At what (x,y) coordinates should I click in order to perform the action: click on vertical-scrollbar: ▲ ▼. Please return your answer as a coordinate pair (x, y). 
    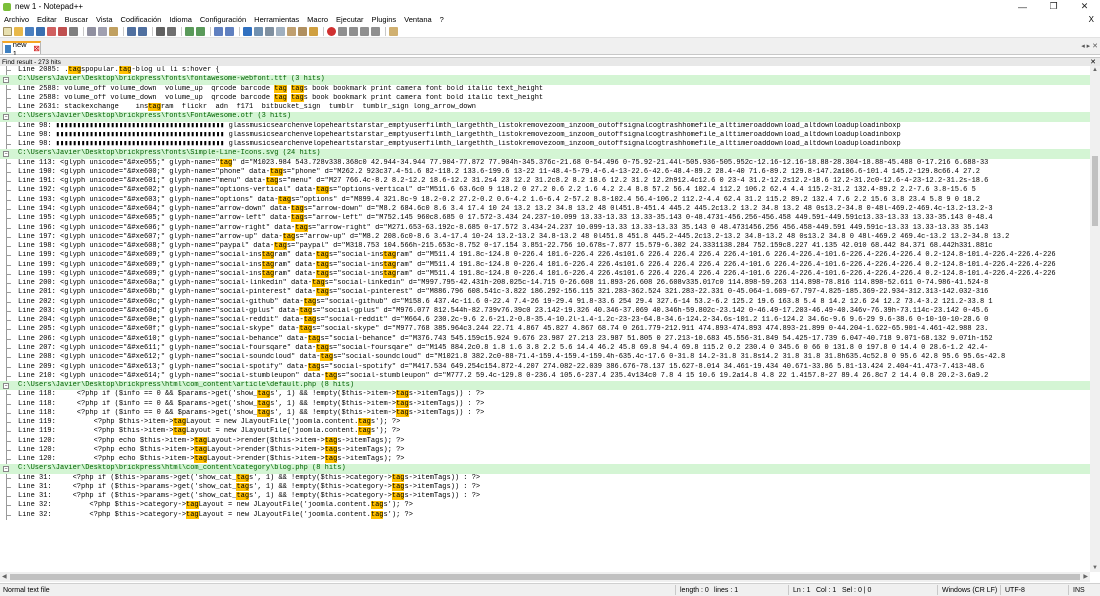
    Looking at the image, I should click on (1095, 319).